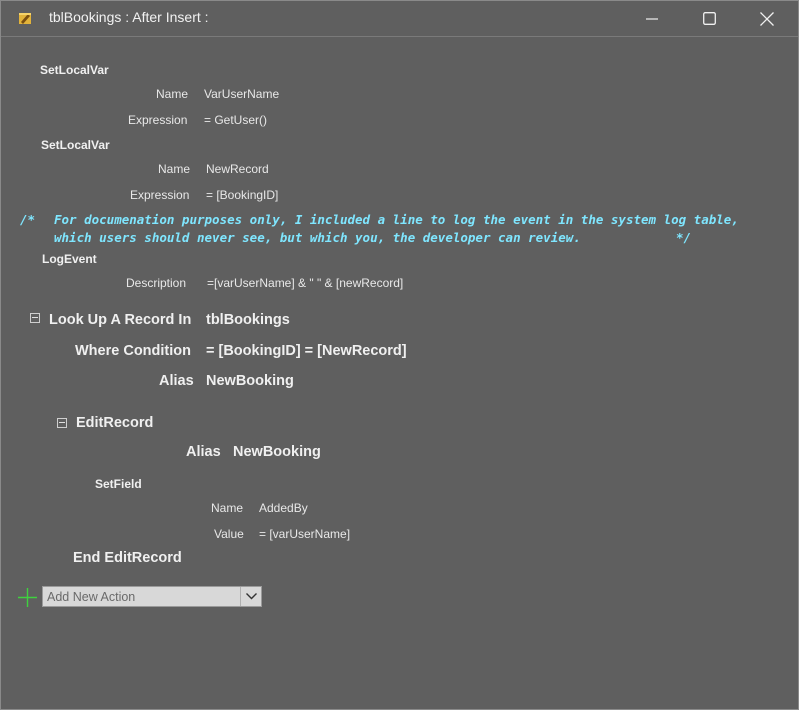 Image resolution: width=799 pixels, height=710 pixels. Describe the element at coordinates (250, 381) in the screenshot. I see `alias-value: NewBooking` at that location.